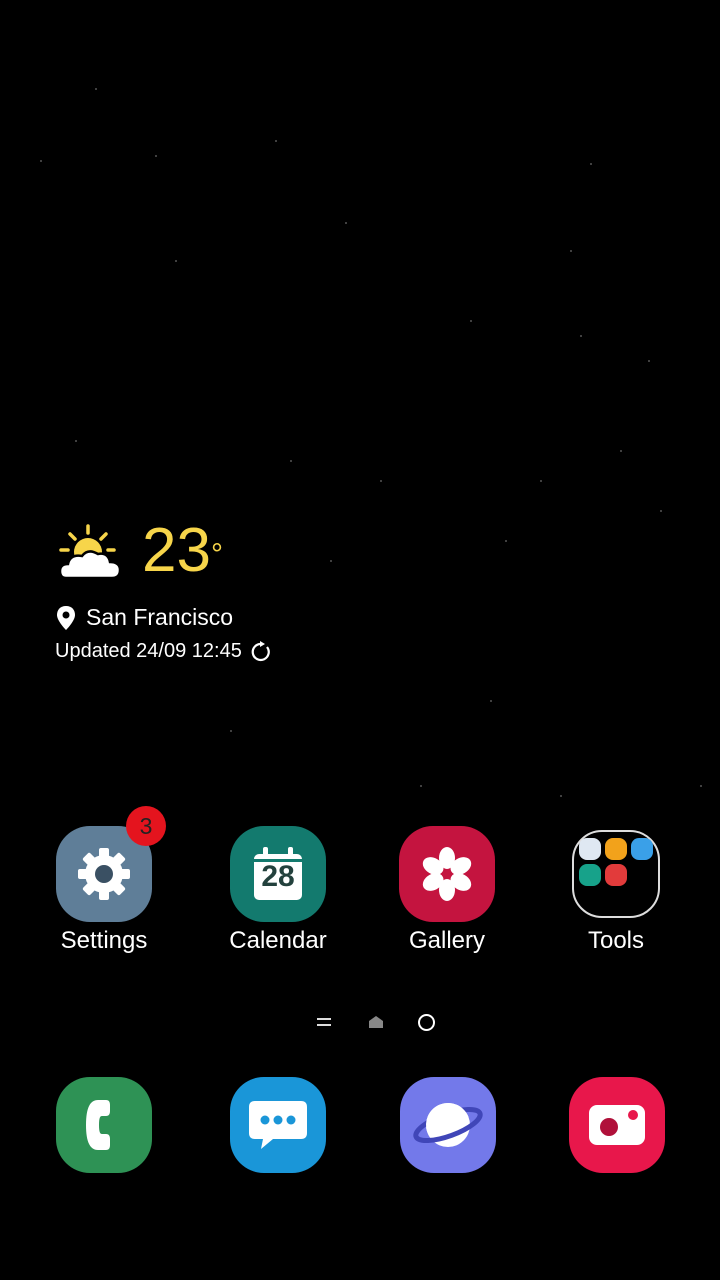  I want to click on folder-tools: Tools, so click(616, 891).